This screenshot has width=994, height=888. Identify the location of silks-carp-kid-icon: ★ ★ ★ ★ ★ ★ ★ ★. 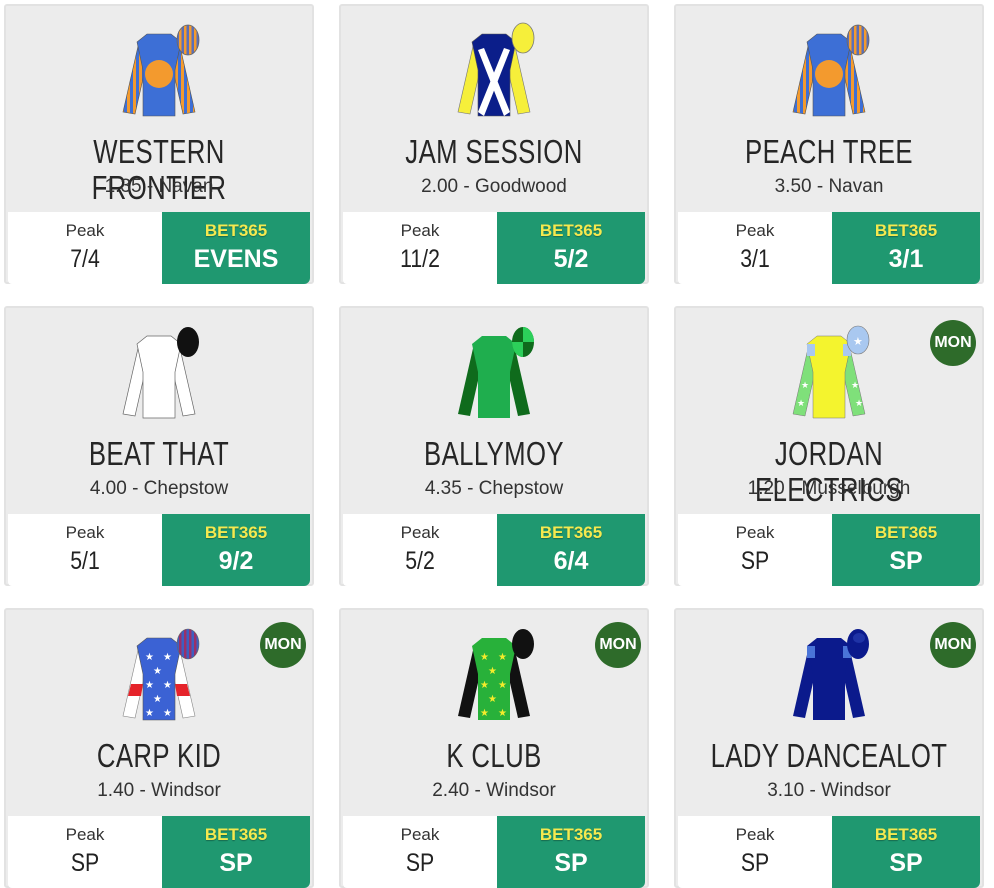
(159, 674).